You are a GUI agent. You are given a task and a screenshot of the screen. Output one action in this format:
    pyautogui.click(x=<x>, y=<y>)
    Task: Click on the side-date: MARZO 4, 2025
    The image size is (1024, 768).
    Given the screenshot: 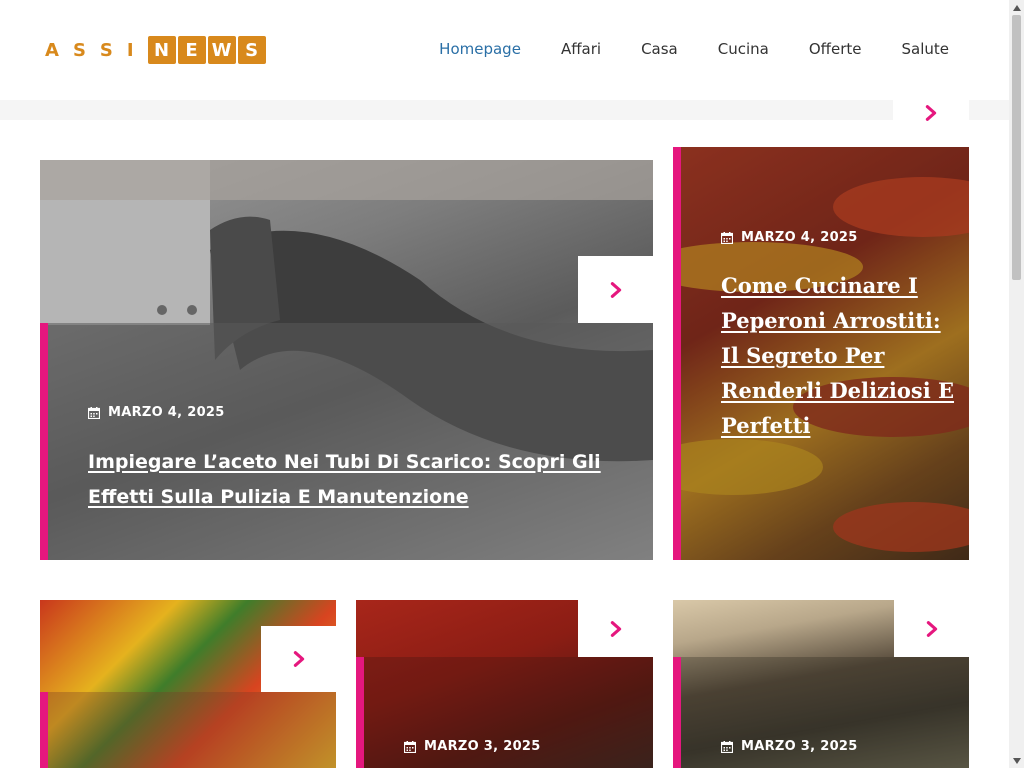 What is the action you would take?
    pyautogui.click(x=789, y=237)
    